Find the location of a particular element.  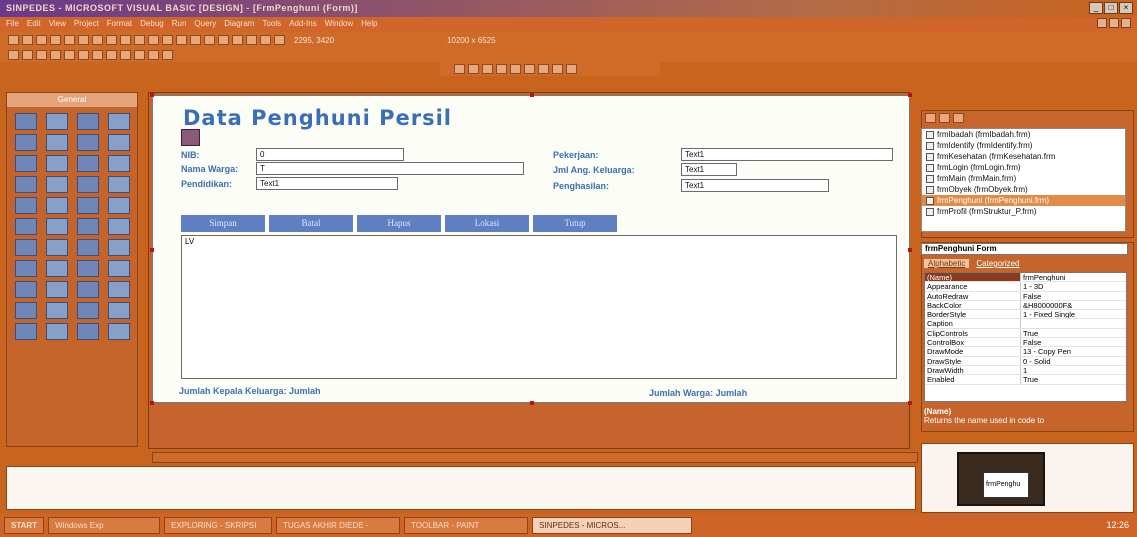

slider-icon is located at coordinates (57, 268).